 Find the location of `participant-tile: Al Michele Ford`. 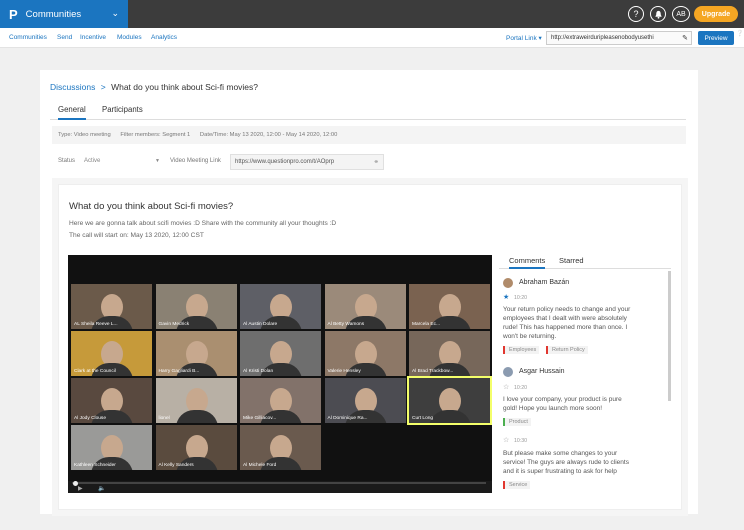

participant-tile: Al Michele Ford is located at coordinates (280, 447).